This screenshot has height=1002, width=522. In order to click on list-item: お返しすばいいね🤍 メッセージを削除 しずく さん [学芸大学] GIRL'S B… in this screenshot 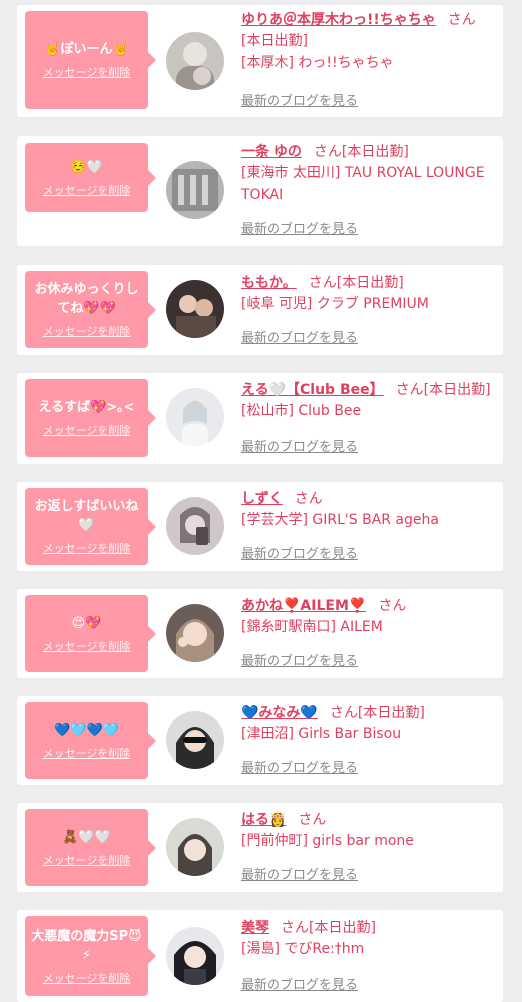, I will do `click(260, 526)`.